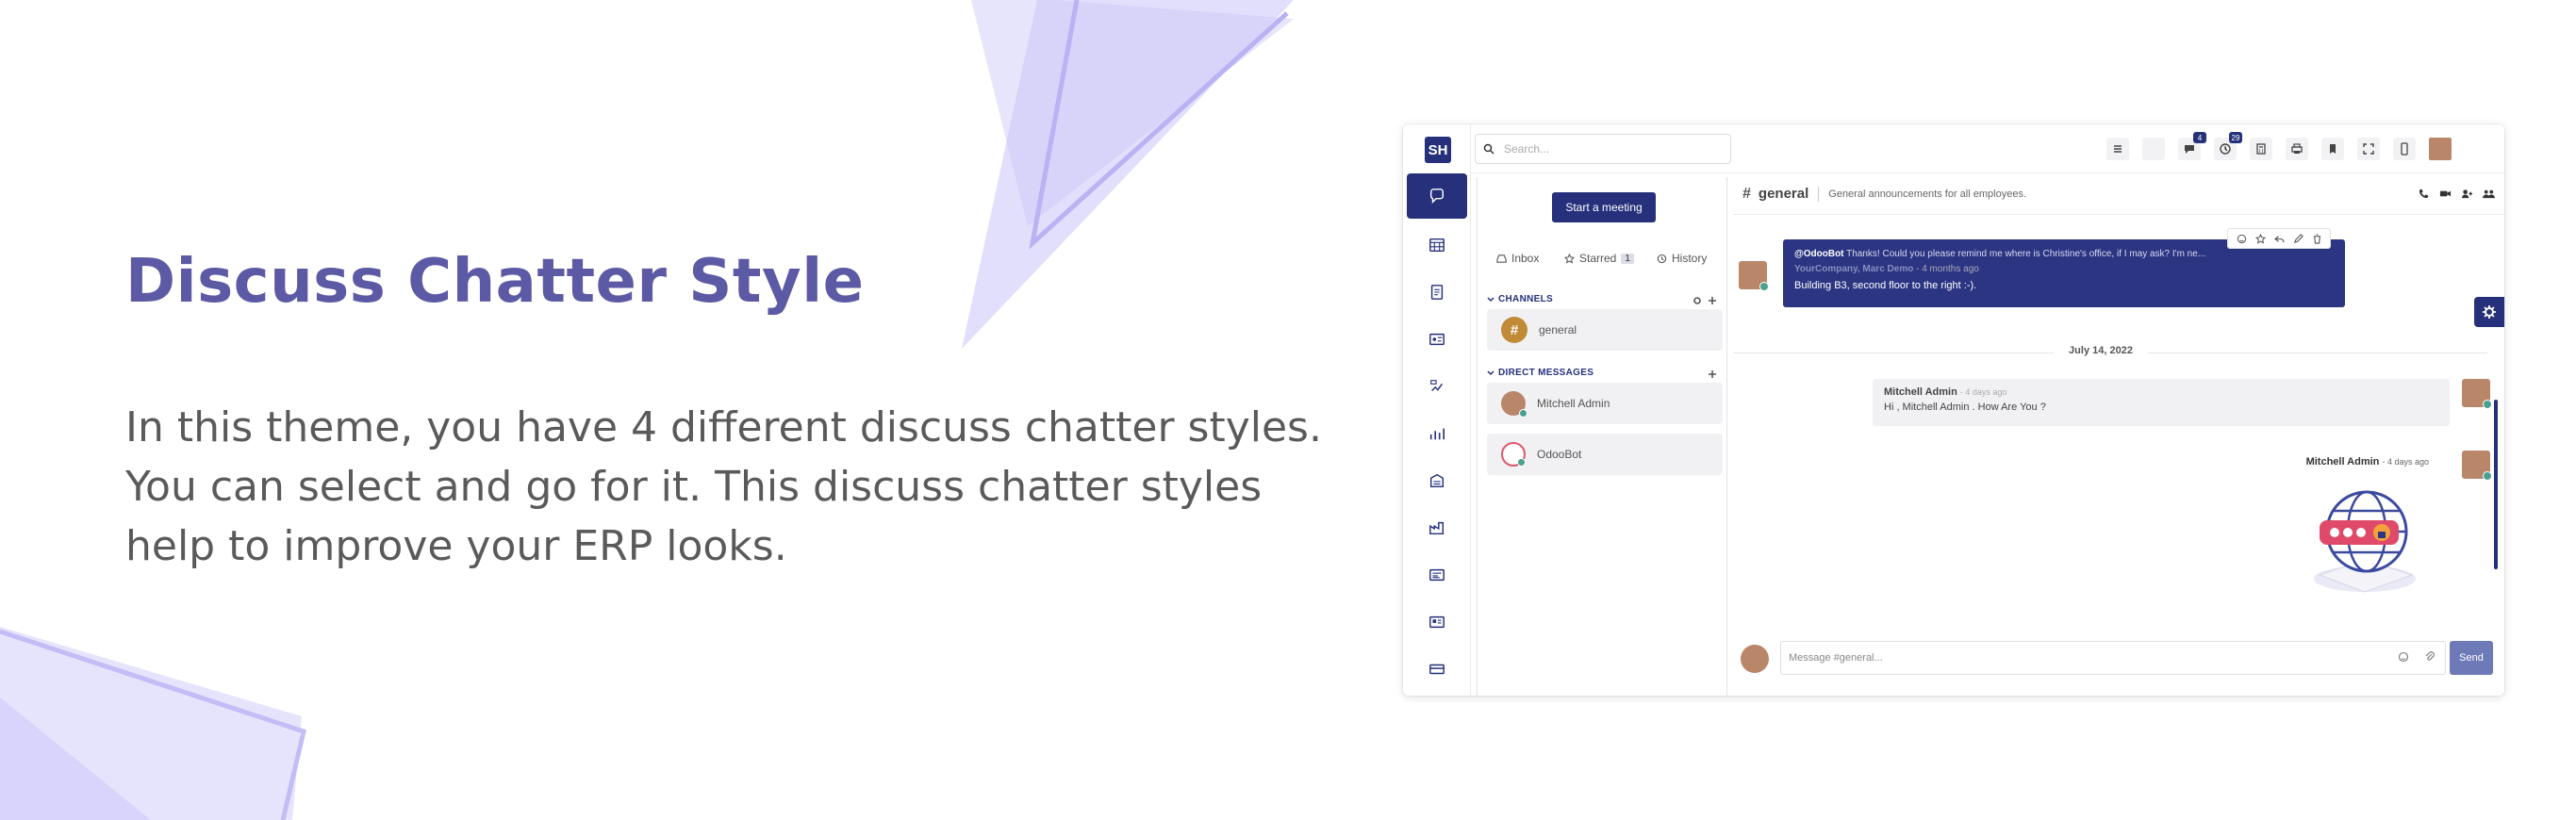 The width and height of the screenshot is (2576, 820). Describe the element at coordinates (2064, 269) in the screenshot. I see `message-meta: YourCompany, Marc Demo - 4 months ago` at that location.